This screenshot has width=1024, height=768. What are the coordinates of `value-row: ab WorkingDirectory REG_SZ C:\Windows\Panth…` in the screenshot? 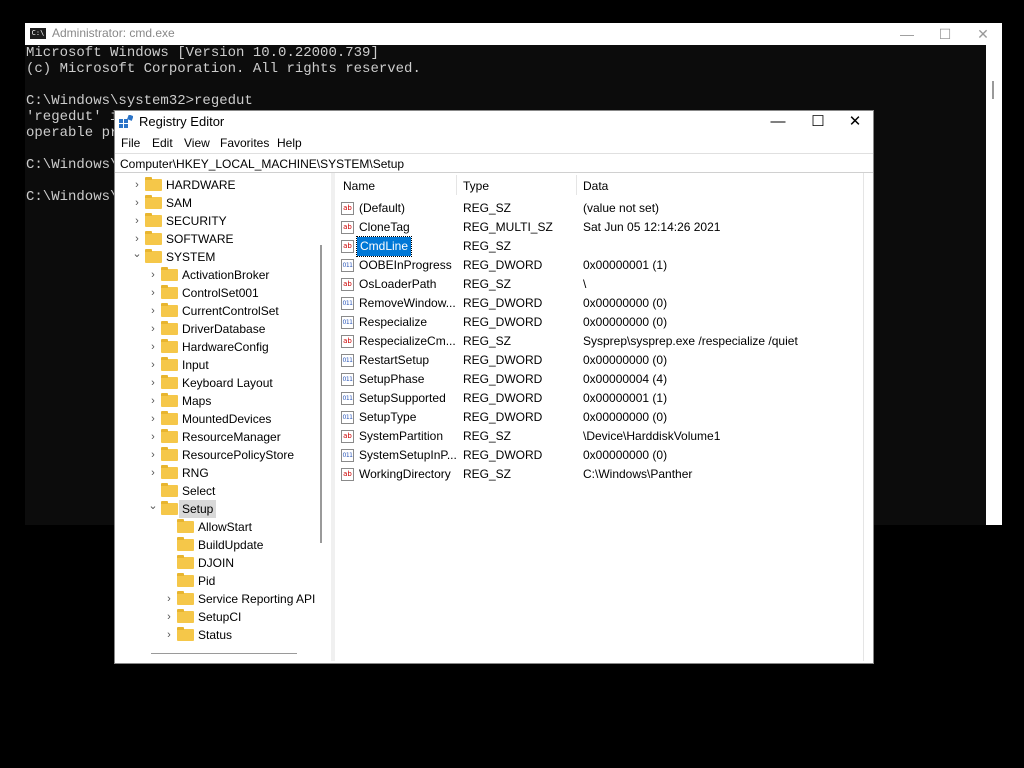 It's located at (600, 474).